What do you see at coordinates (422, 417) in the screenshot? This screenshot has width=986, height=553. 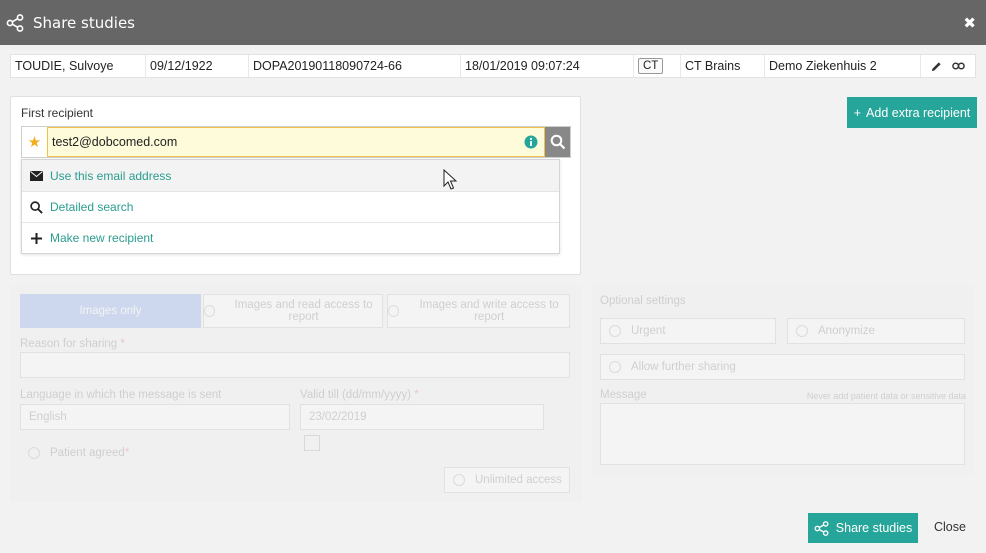 I see `valid-till-input: 23/02/2019` at bounding box center [422, 417].